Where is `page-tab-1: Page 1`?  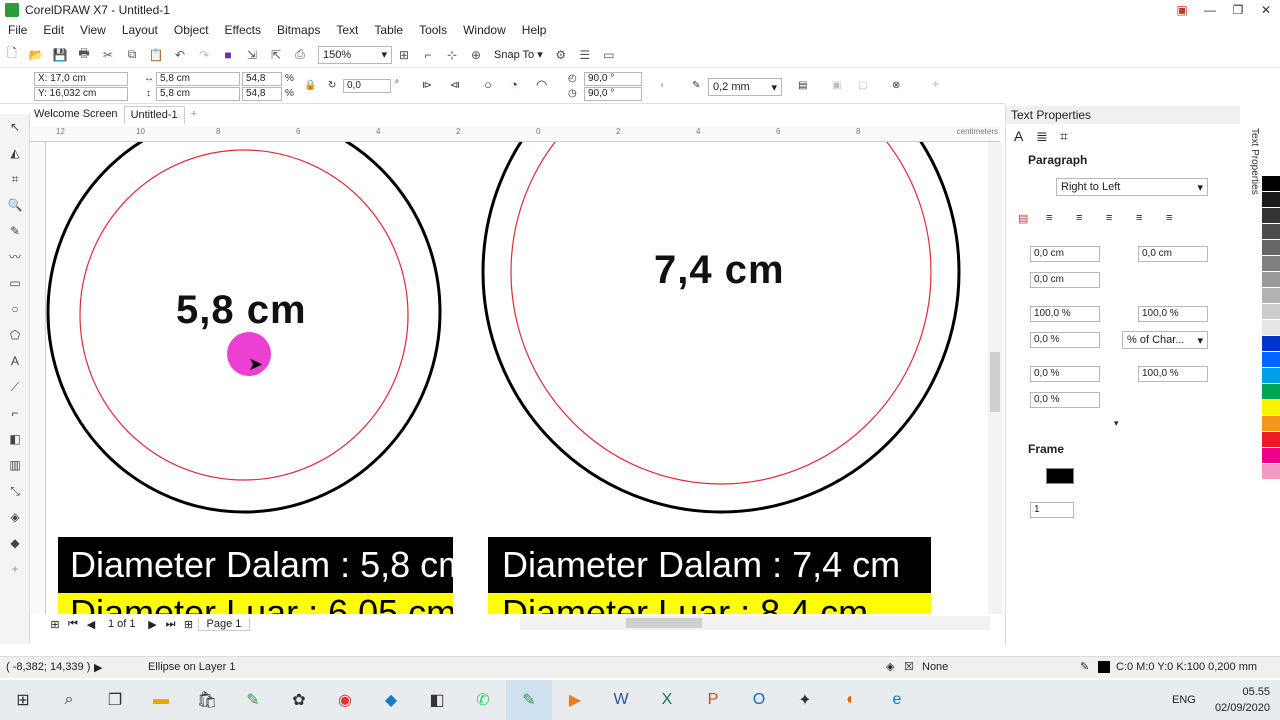 page-tab-1: Page 1 is located at coordinates (224, 624).